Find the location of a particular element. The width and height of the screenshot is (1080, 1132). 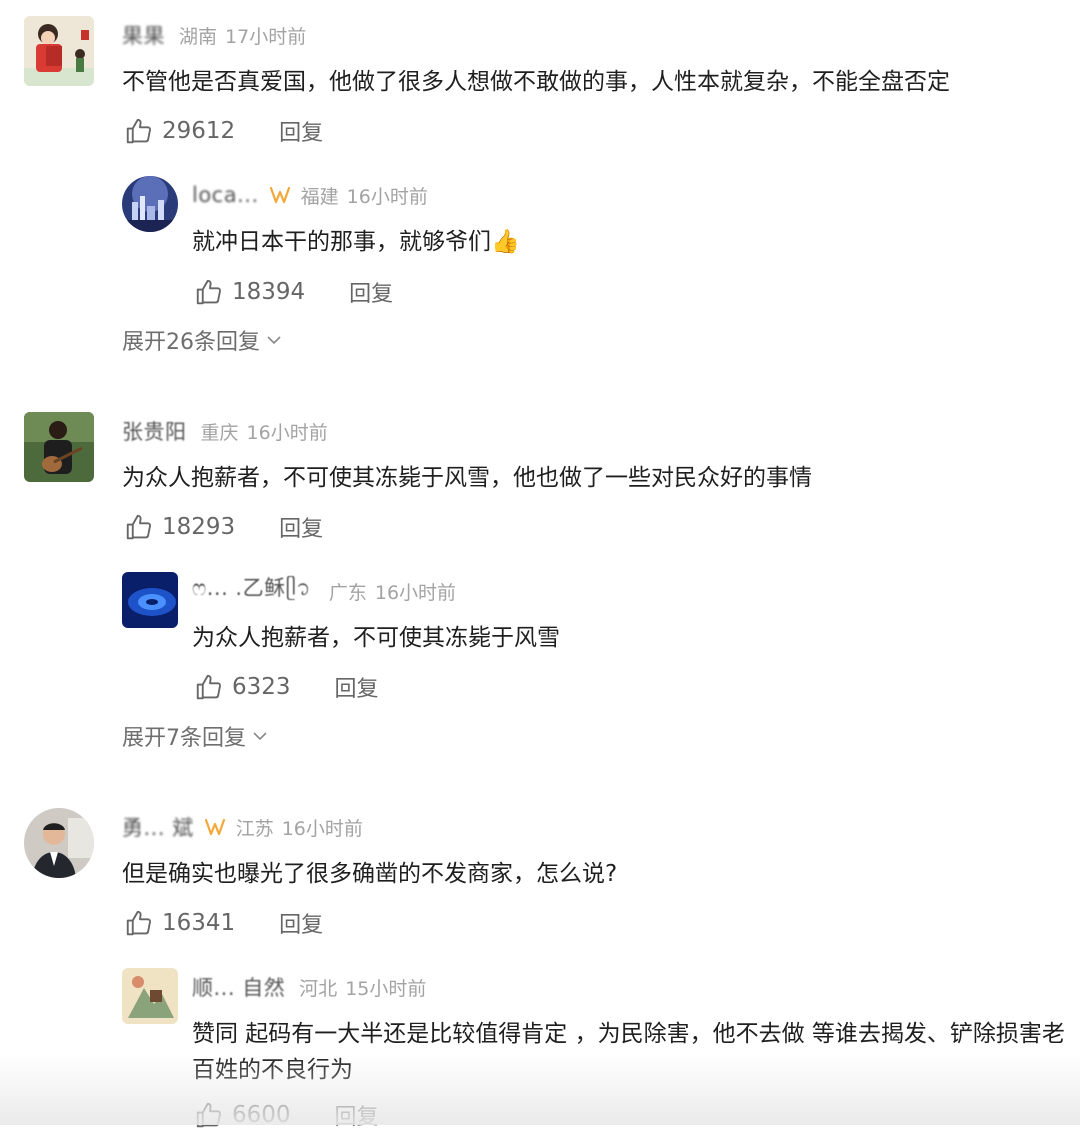

like-button: 18394 is located at coordinates (249, 292).